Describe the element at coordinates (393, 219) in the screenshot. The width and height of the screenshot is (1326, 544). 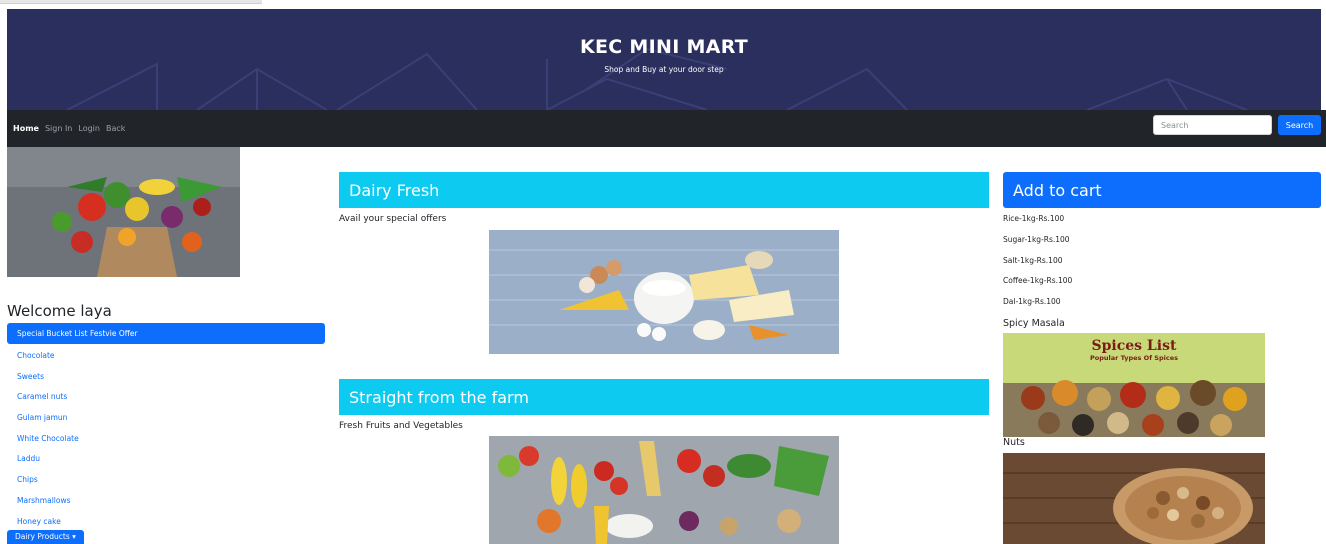
I see `section-dairy-fresh-subtitle: Avail your special offers` at that location.